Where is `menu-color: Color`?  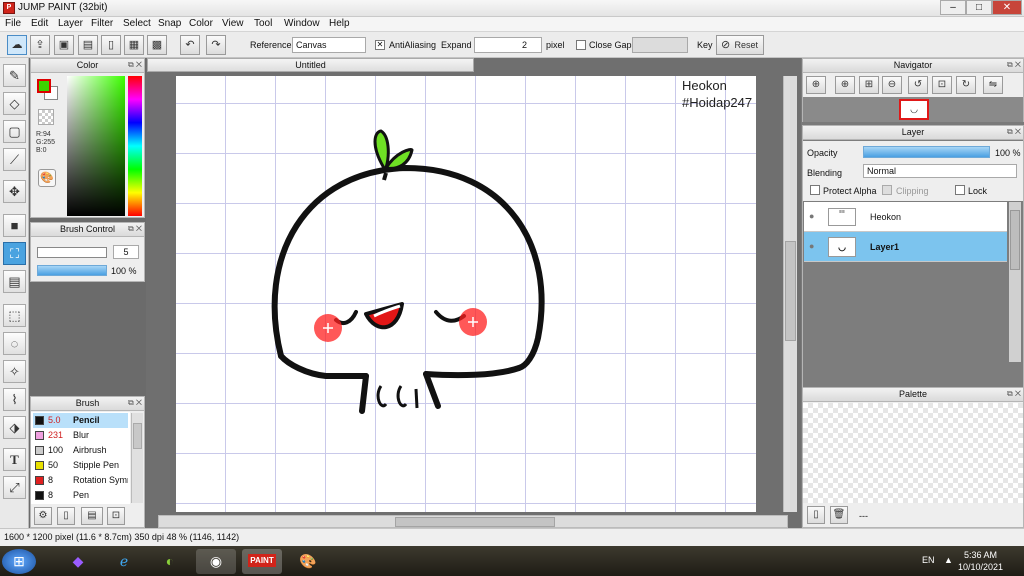 menu-color: Color is located at coordinates (201, 23).